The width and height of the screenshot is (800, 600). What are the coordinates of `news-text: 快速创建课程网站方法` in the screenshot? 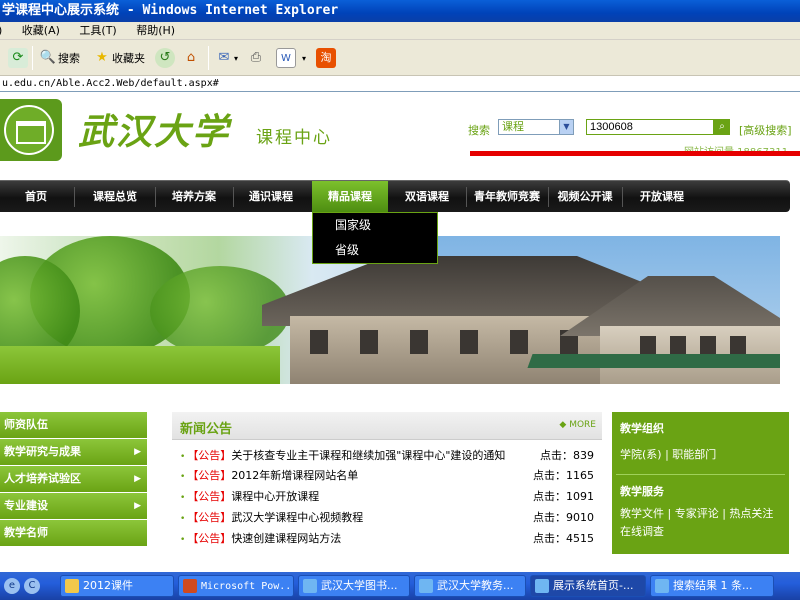 It's located at (286, 538).